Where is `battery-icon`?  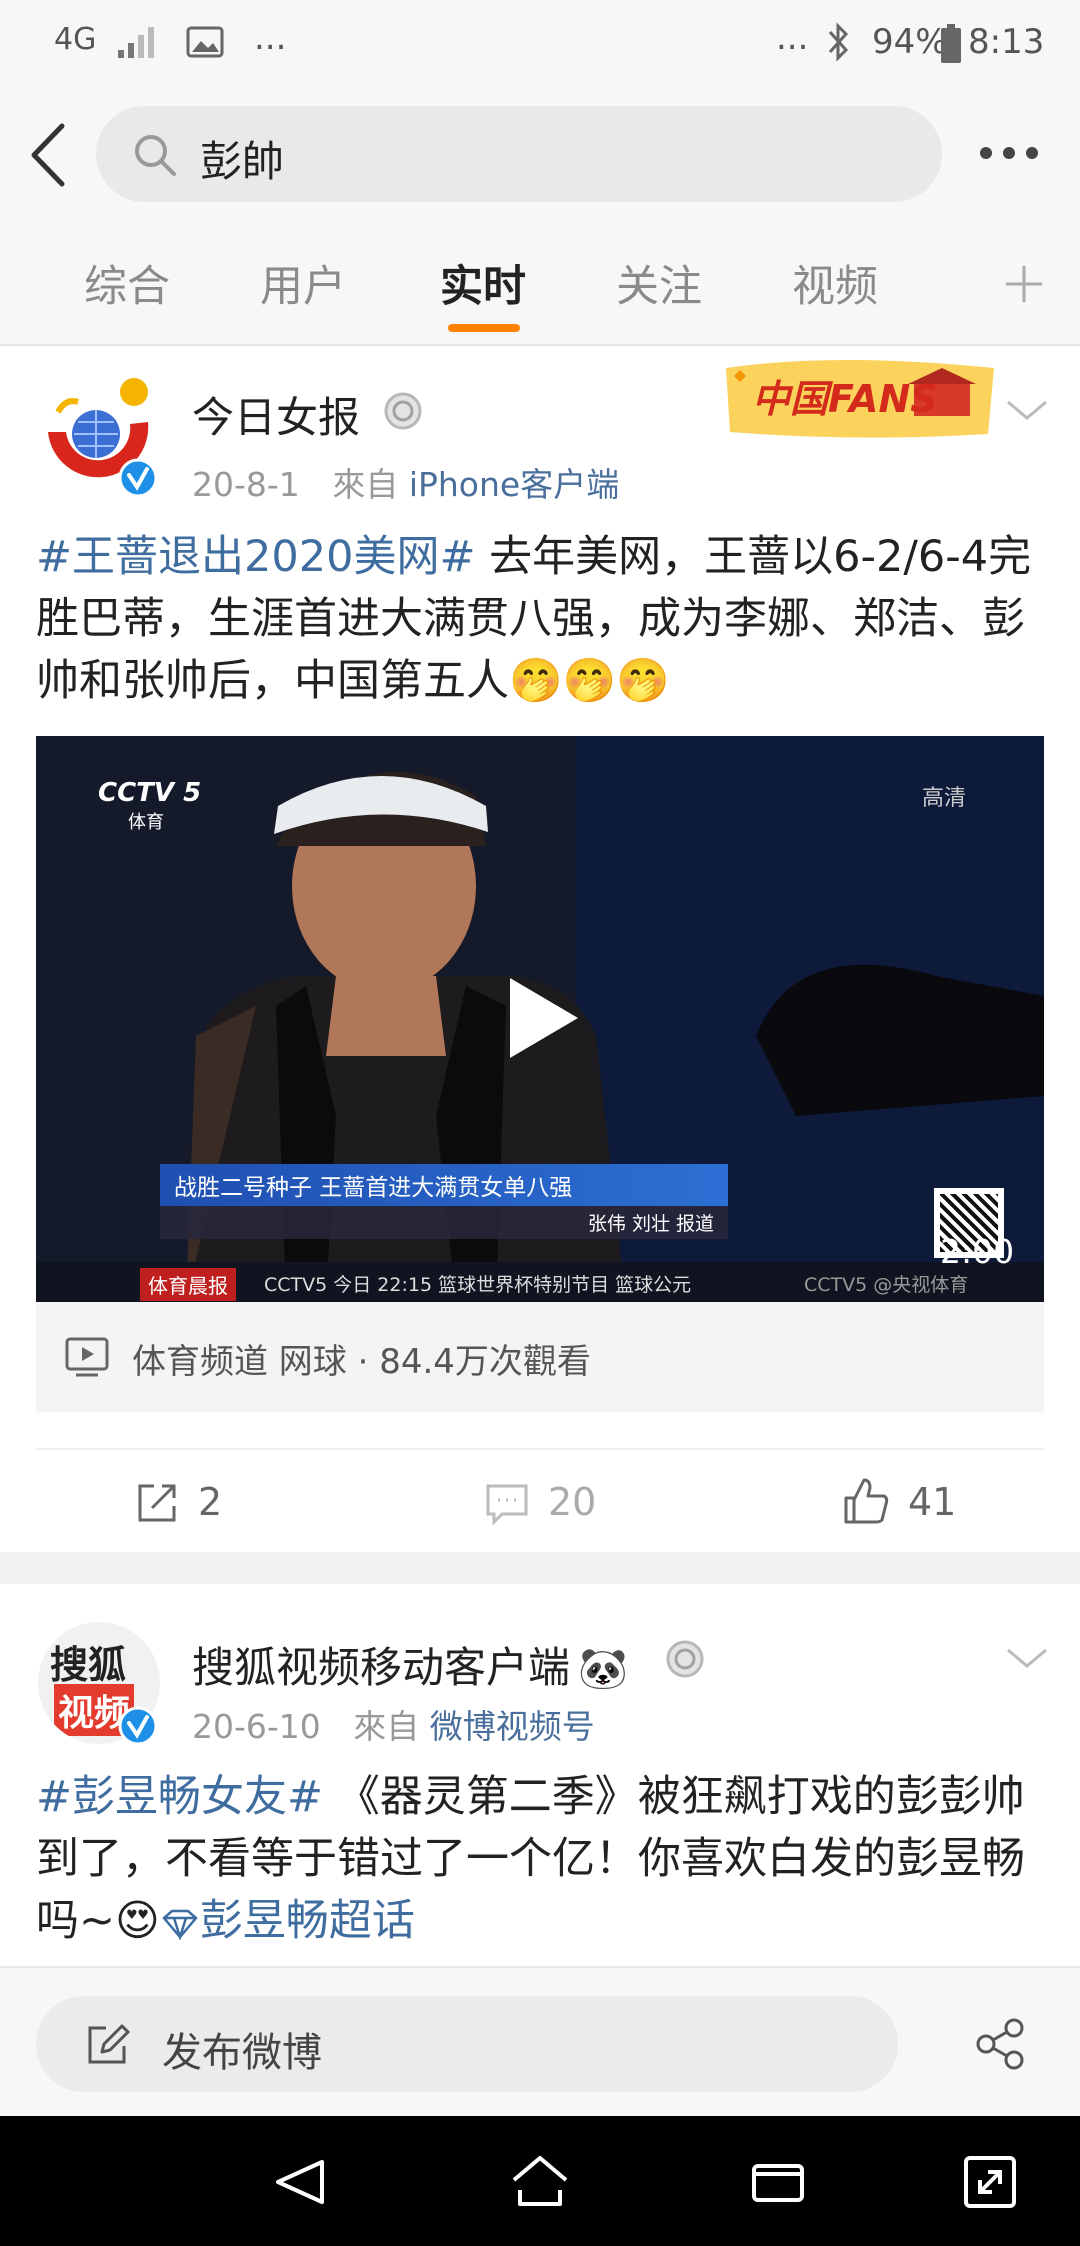
battery-icon is located at coordinates (951, 43).